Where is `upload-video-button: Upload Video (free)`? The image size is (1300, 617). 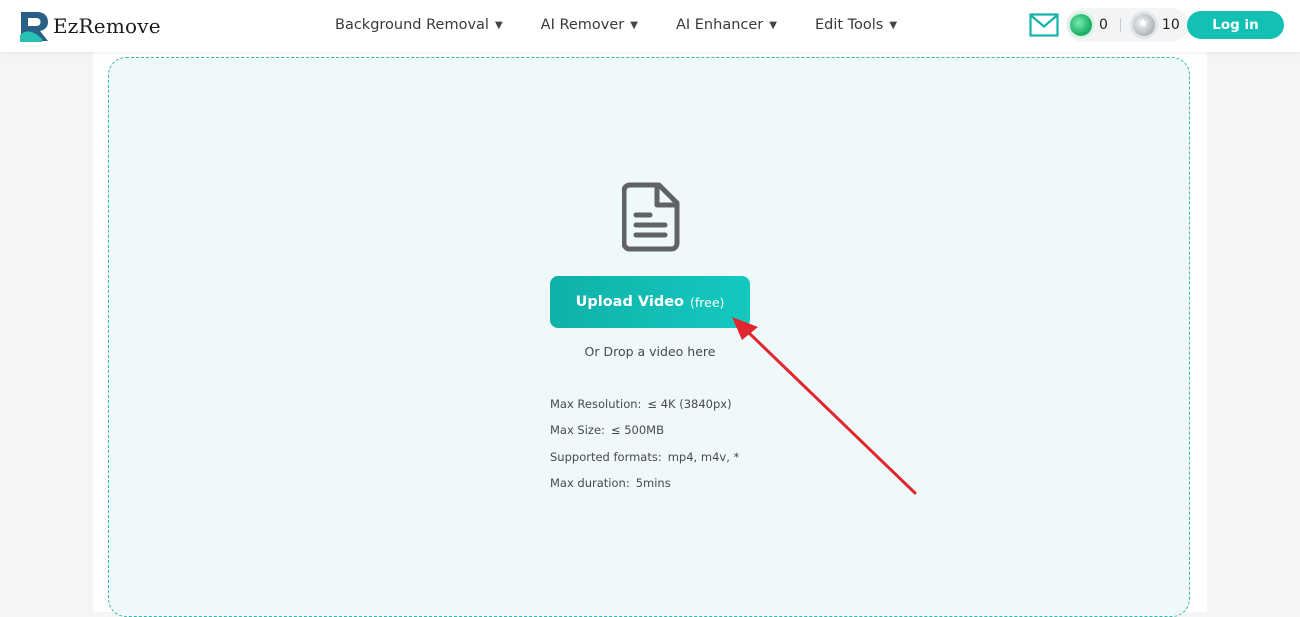 upload-video-button: Upload Video (free) is located at coordinates (650, 302).